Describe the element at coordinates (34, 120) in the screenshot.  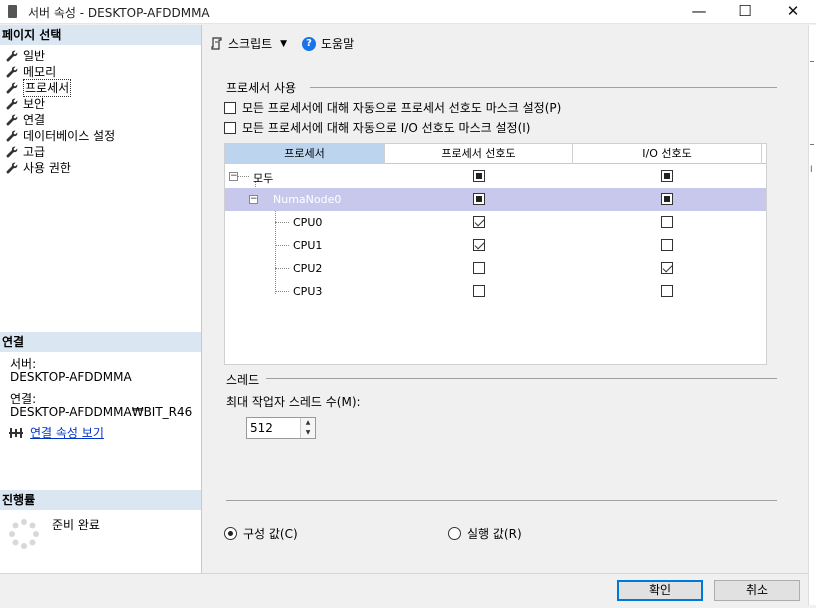
I see `page-label: 연결` at that location.